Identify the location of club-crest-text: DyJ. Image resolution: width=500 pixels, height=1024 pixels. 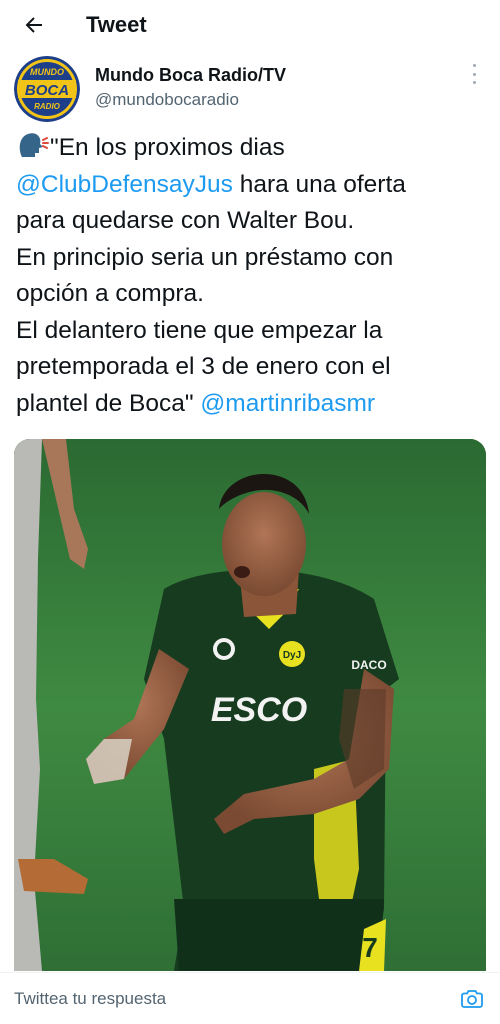
(292, 655).